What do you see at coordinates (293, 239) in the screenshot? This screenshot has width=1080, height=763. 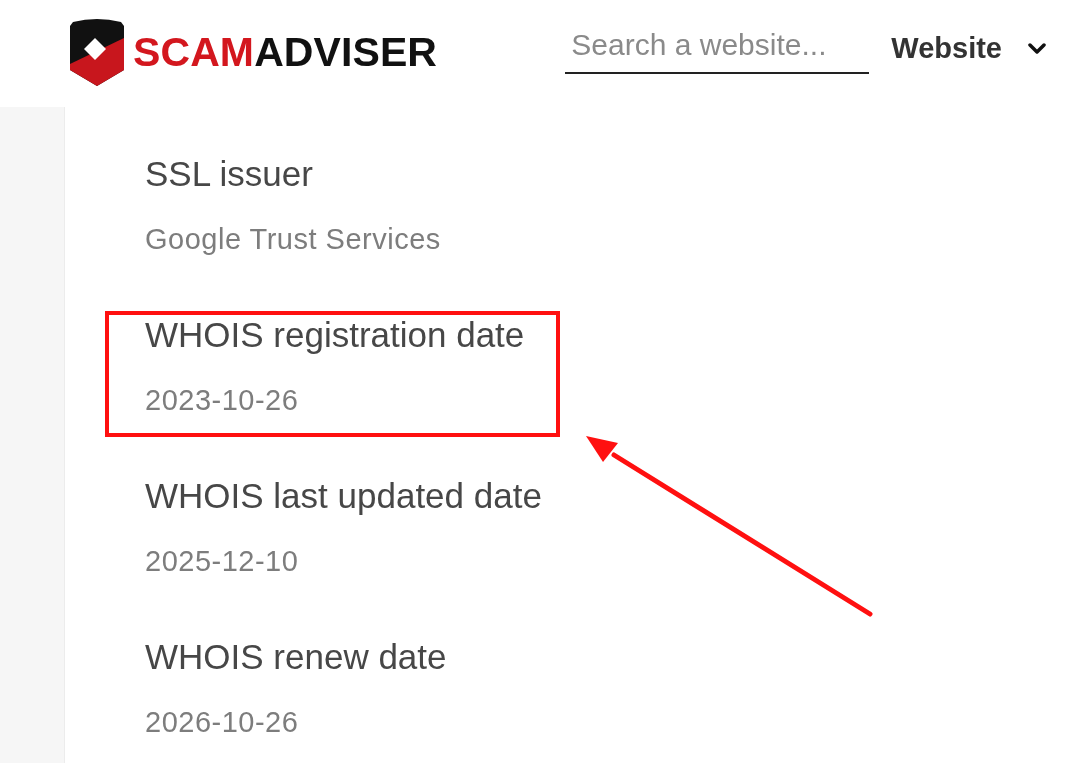 I see `detail-value: Google Trust Services` at bounding box center [293, 239].